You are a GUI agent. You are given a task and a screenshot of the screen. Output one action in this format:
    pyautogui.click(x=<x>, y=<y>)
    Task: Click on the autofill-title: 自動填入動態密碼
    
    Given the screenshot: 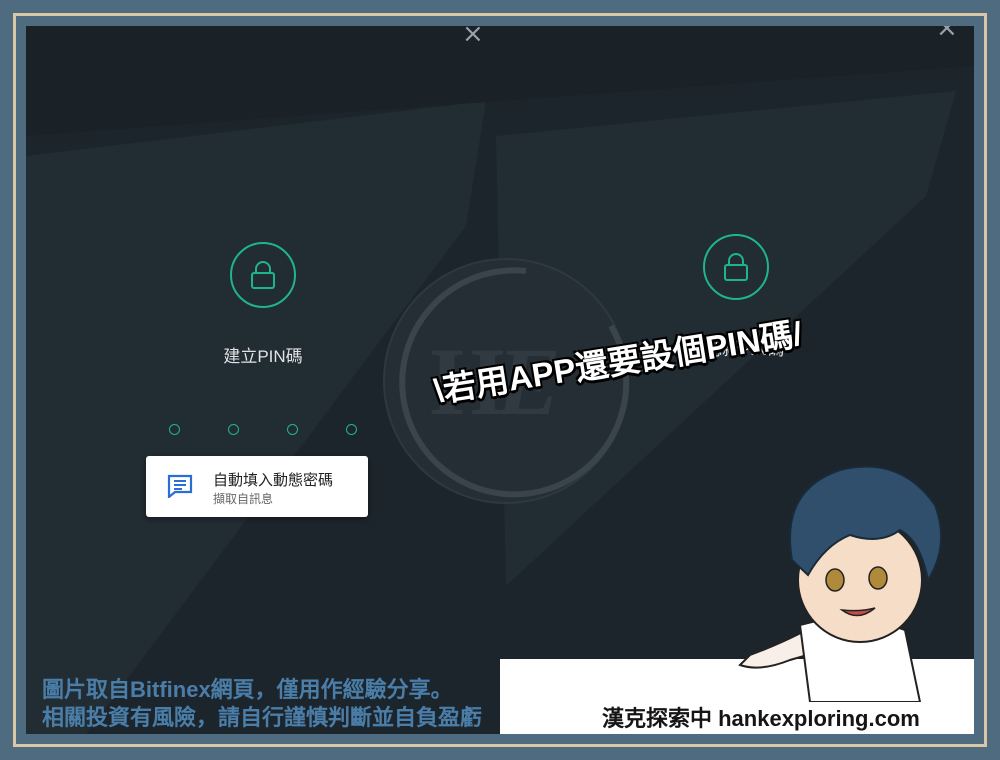 What is the action you would take?
    pyautogui.click(x=273, y=480)
    